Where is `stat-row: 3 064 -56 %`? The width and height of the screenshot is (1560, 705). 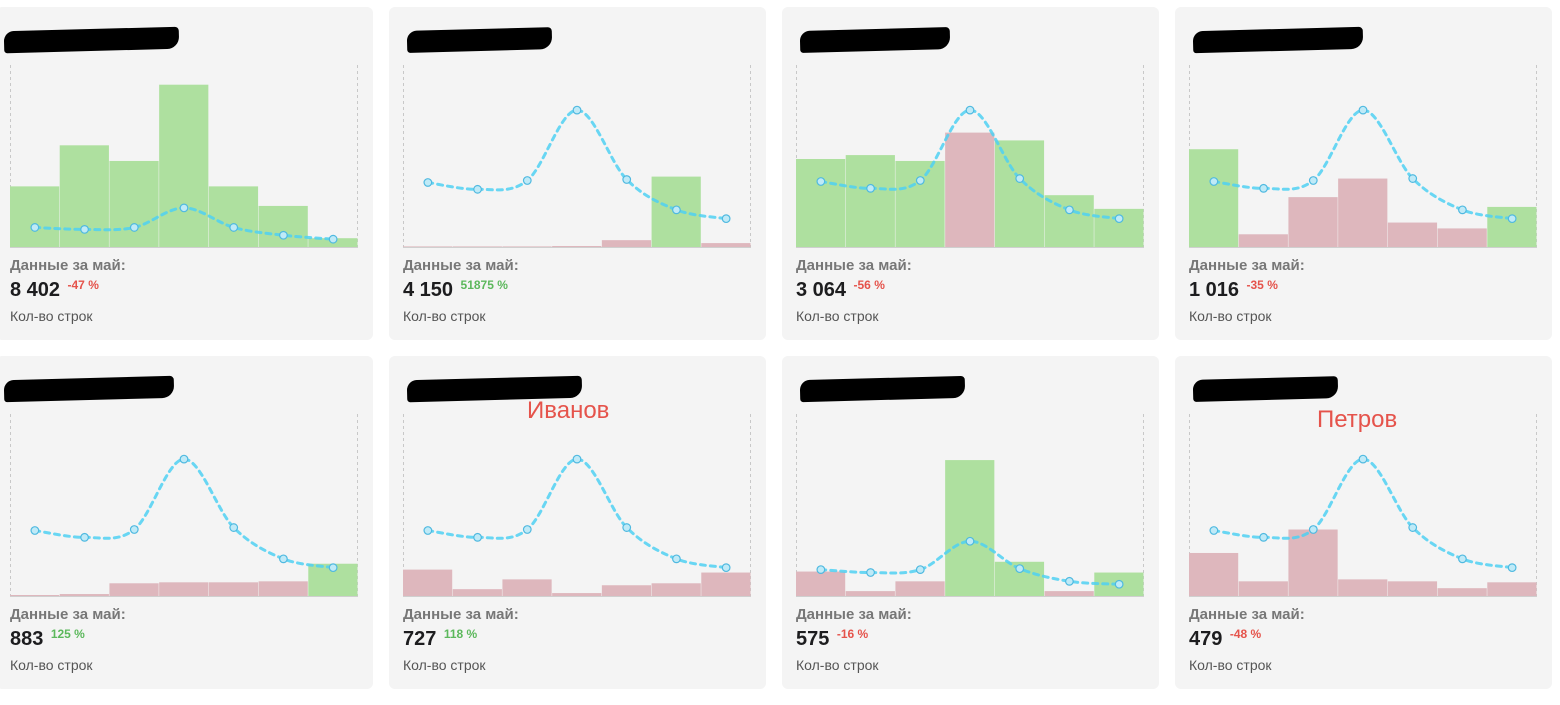 stat-row: 3 064 -56 % is located at coordinates (840, 290).